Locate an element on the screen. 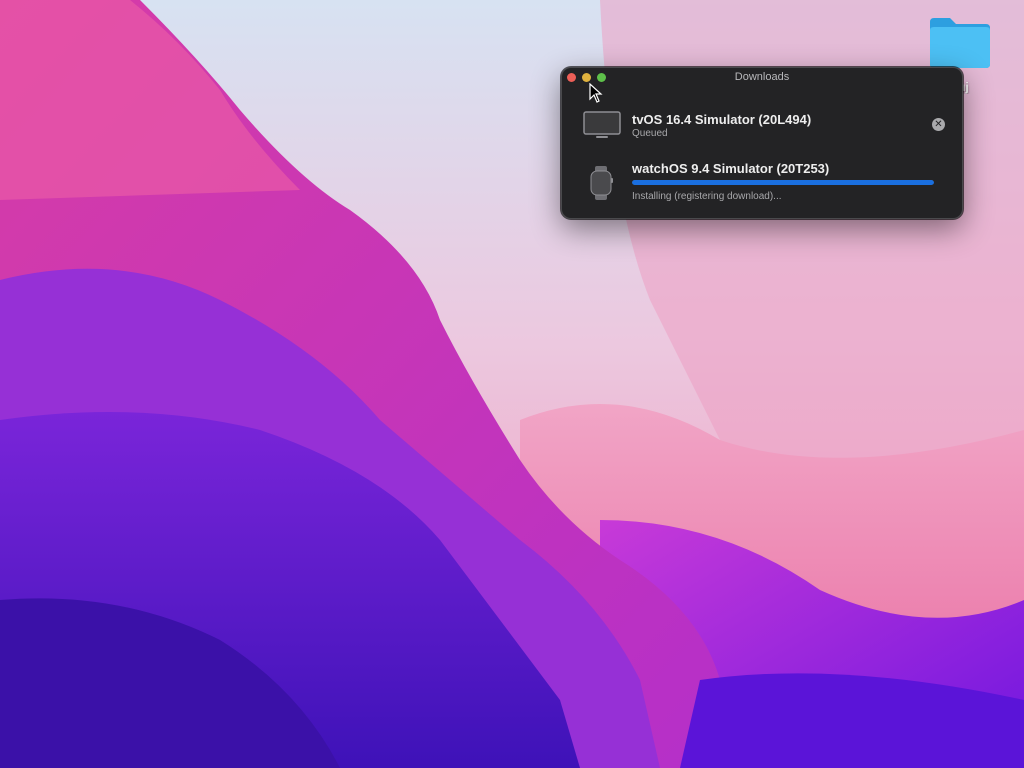 This screenshot has height=768, width=1024. folder-icon is located at coordinates (960, 42).